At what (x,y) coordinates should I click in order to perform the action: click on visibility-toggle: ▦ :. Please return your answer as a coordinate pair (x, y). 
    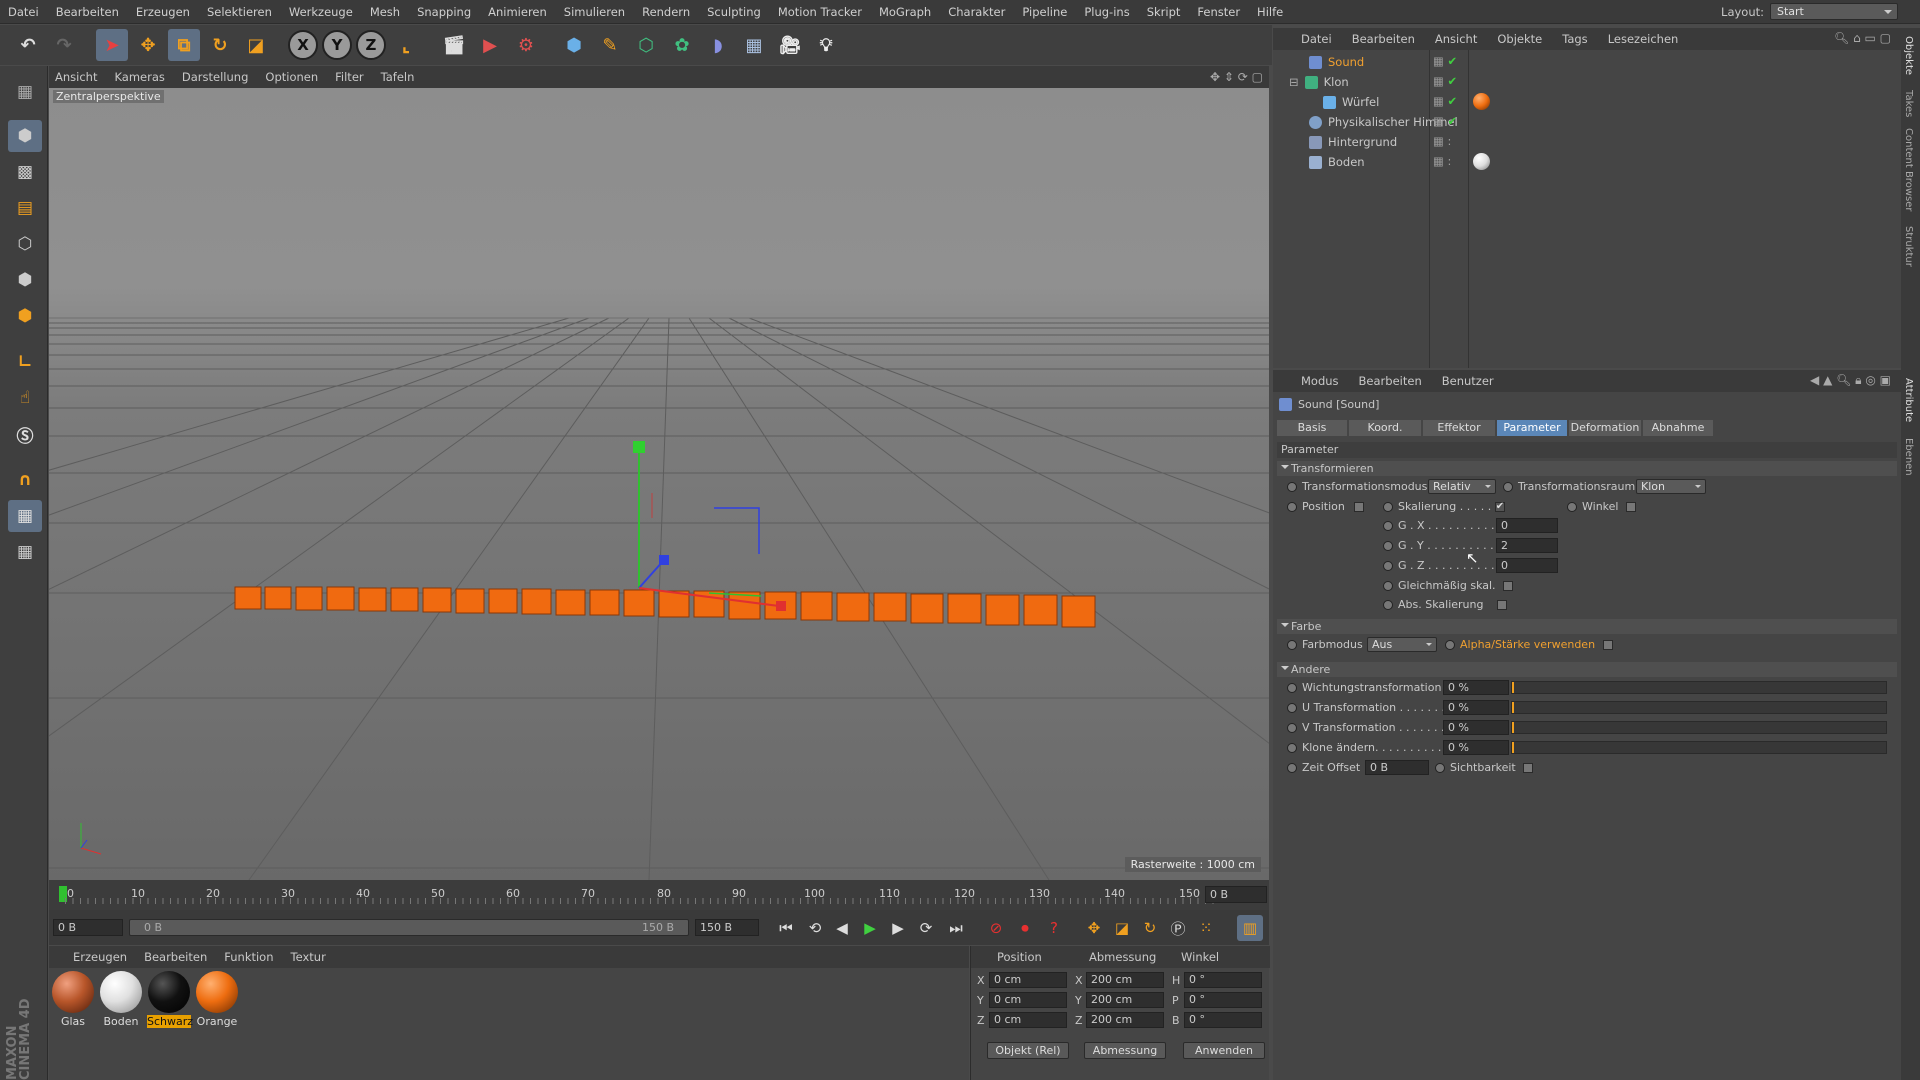
    Looking at the image, I should click on (1442, 161).